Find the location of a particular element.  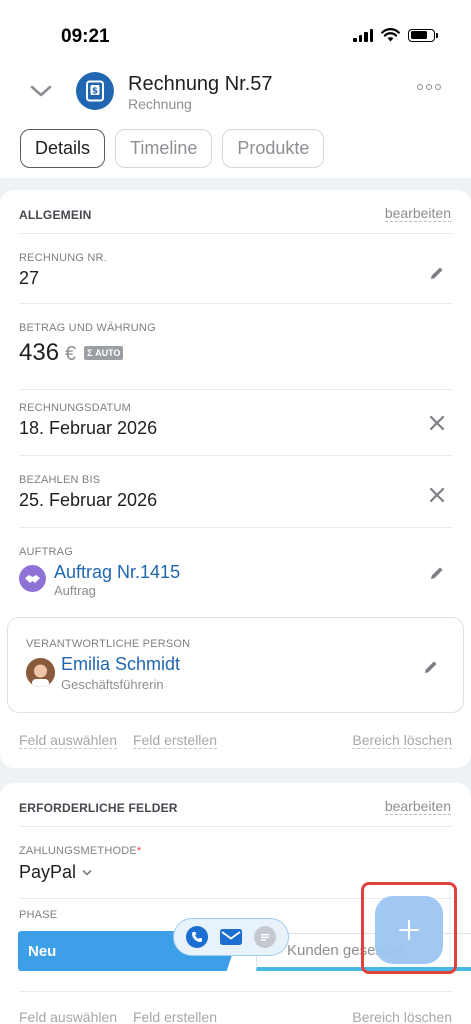

battery-icon is located at coordinates (423, 35).